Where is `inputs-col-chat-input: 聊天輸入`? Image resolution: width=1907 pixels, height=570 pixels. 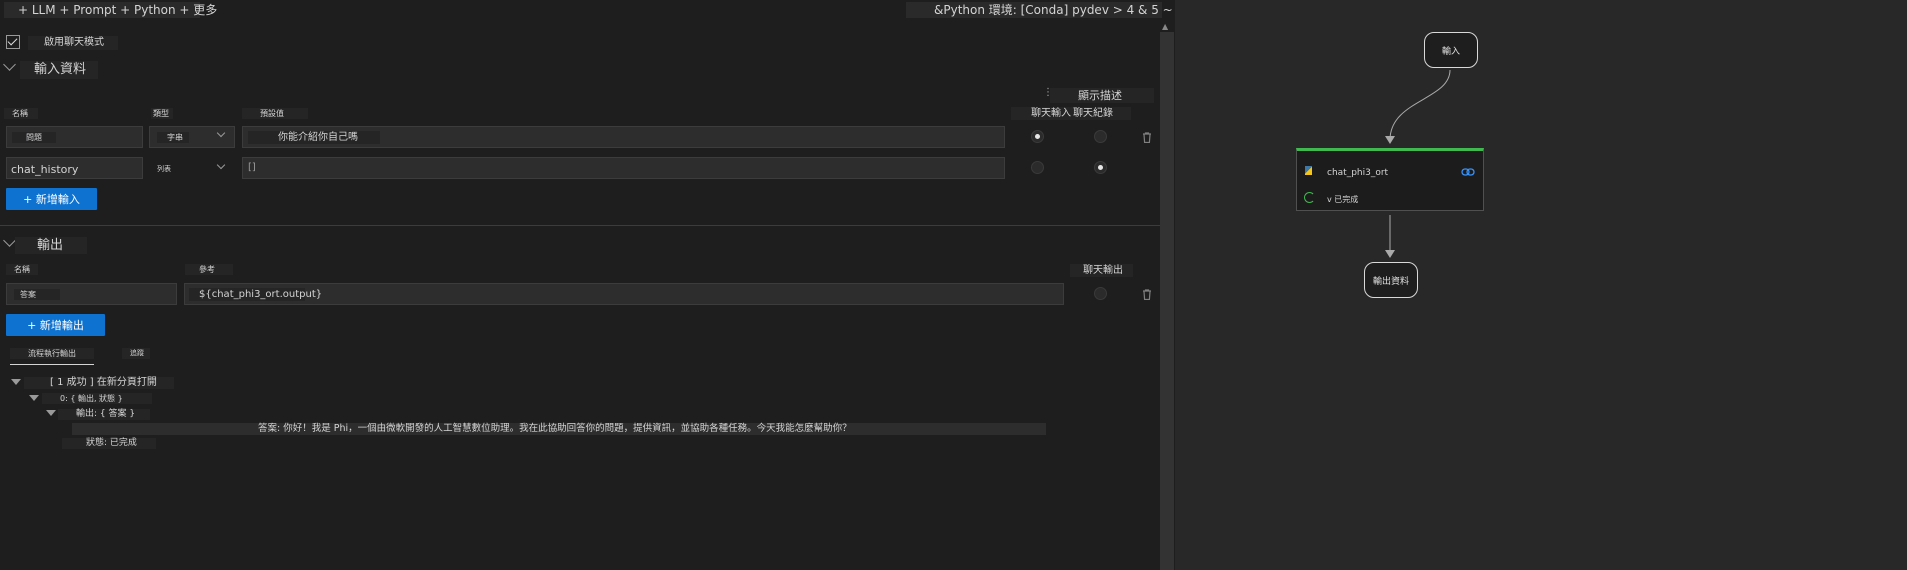 inputs-col-chat-input: 聊天輸入 is located at coordinates (1041, 113).